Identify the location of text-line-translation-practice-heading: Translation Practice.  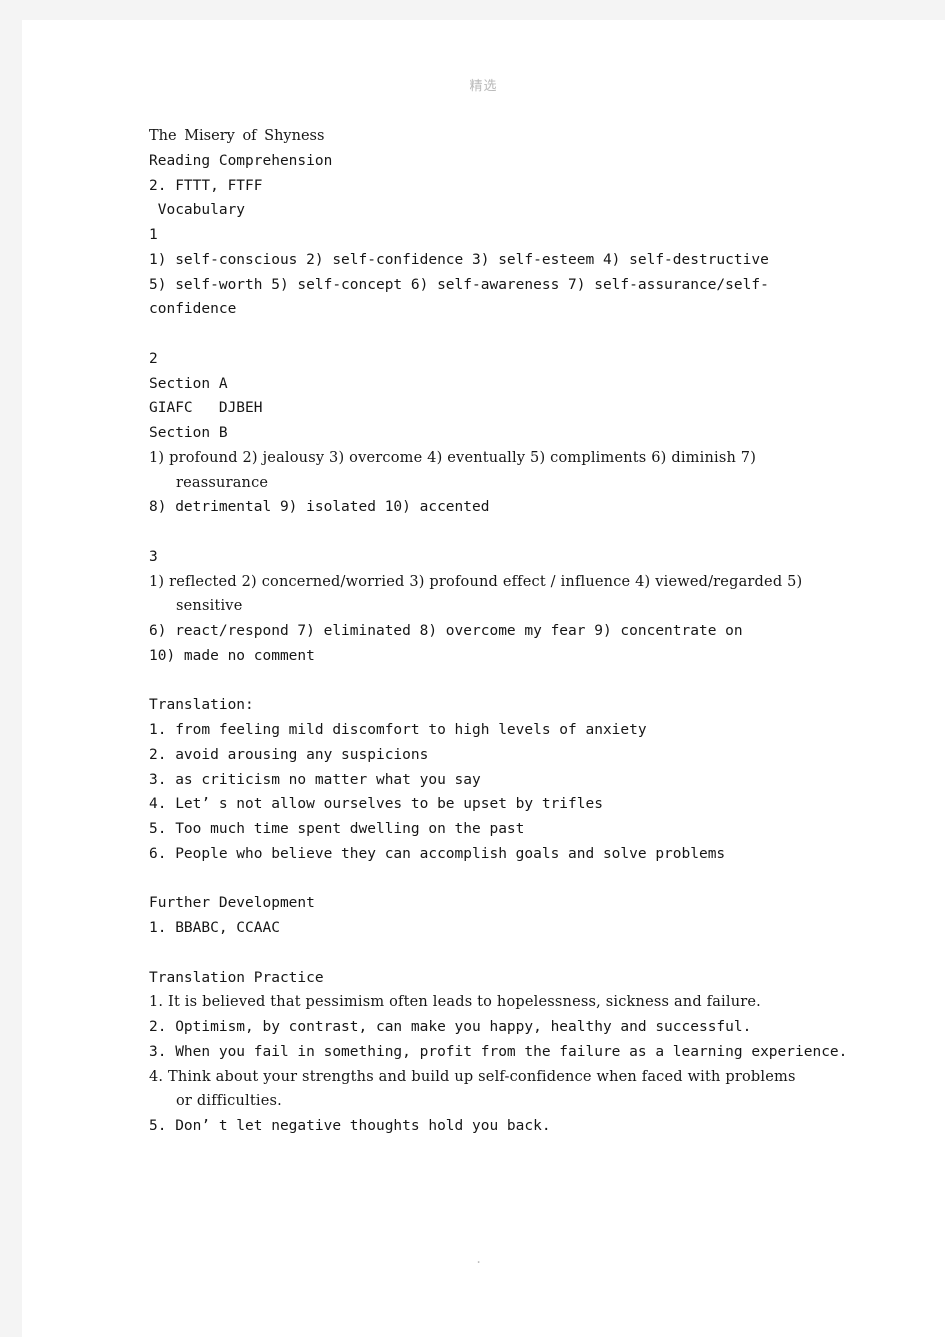
(236, 977).